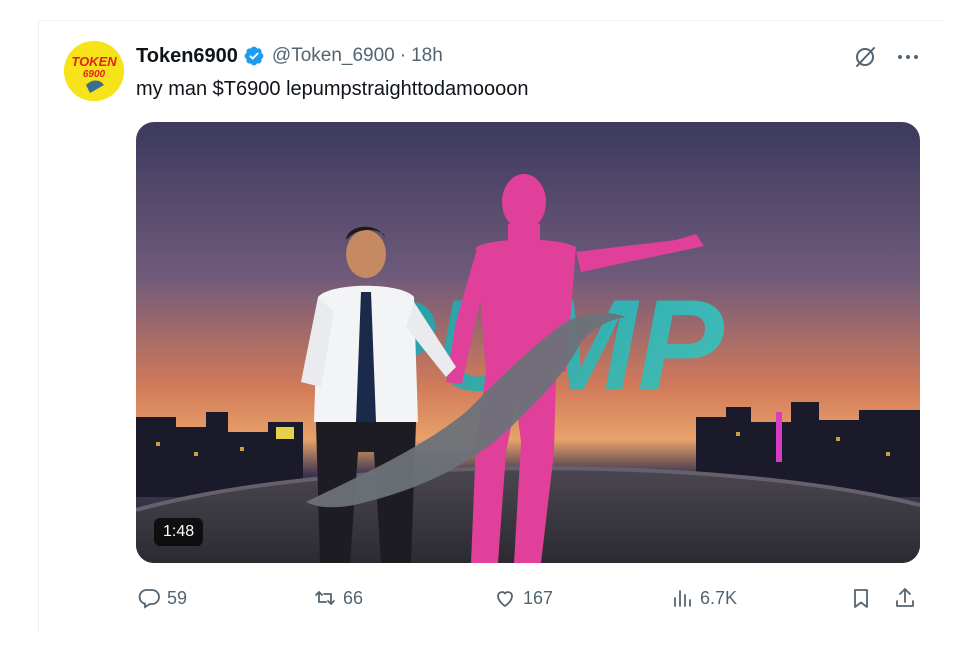 The width and height of the screenshot is (980, 653). I want to click on views-button: 6.7K, so click(703, 598).